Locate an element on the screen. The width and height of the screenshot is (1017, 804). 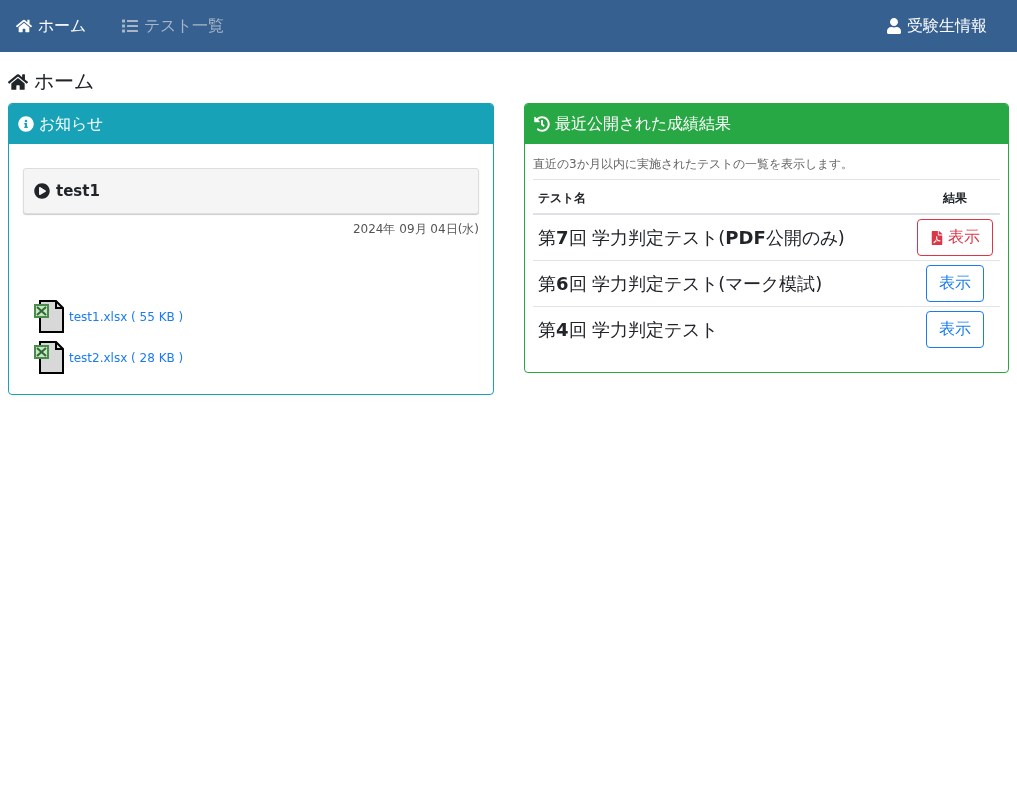
user-icon is located at coordinates (894, 26).